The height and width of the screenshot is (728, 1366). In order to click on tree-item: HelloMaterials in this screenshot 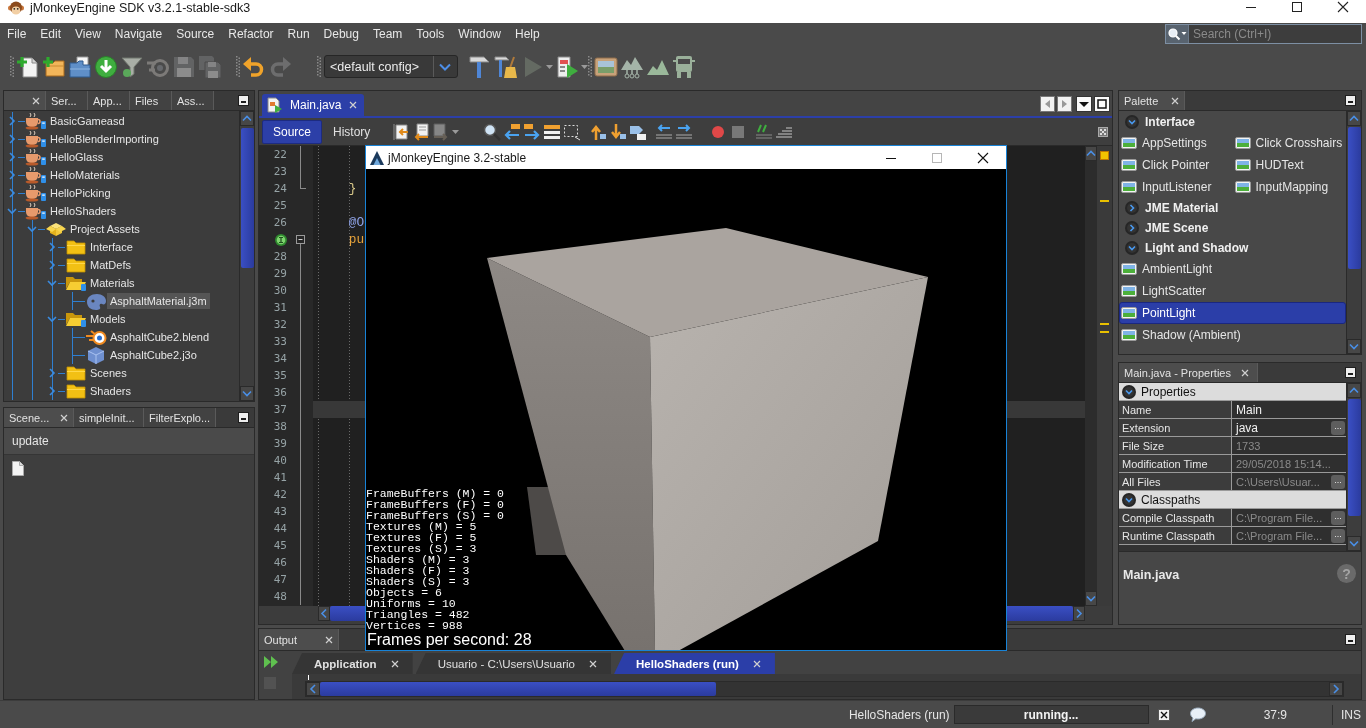, I will do `click(85, 175)`.